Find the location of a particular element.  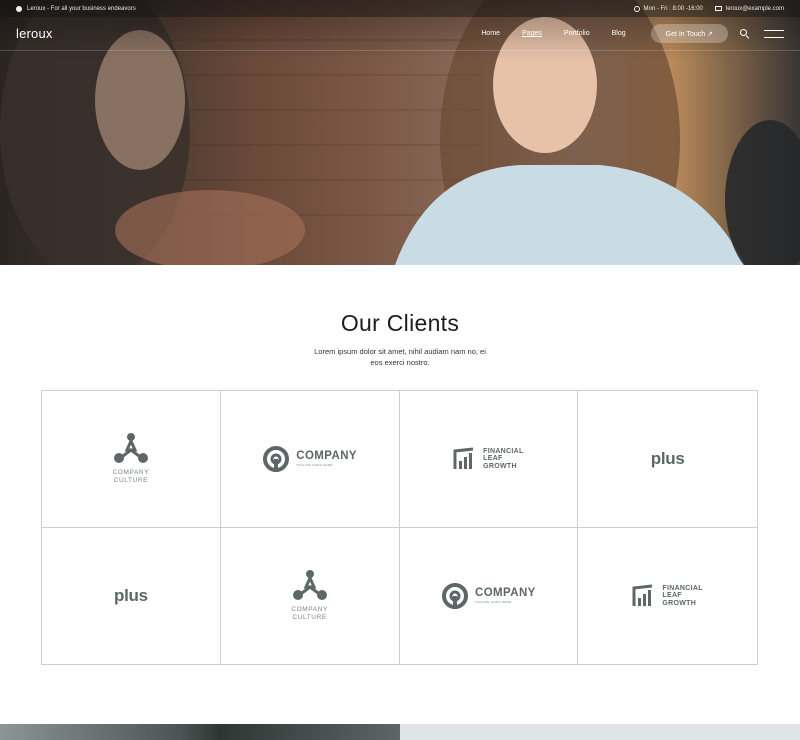

topbar-hours: Mon - Fri : 8:00 -16:00 is located at coordinates (673, 8).